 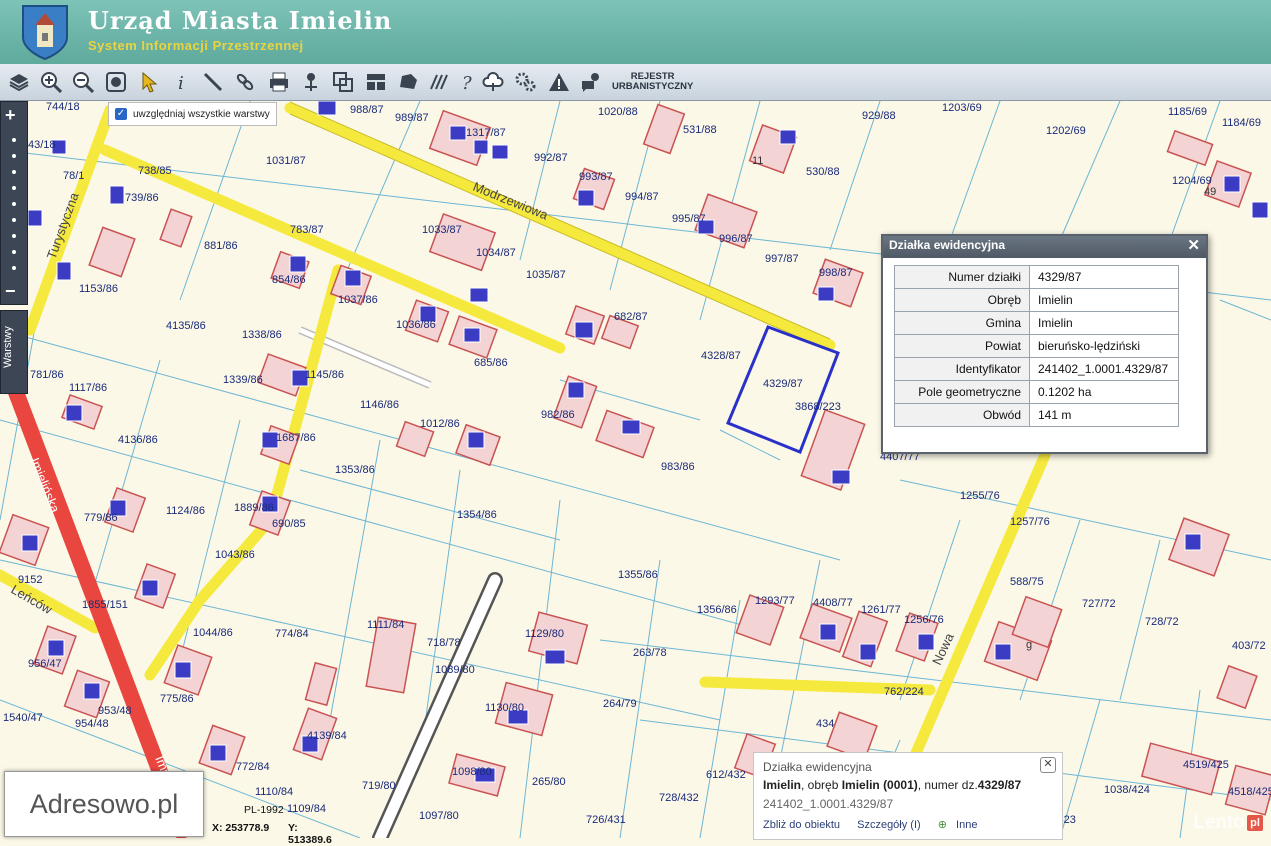 I want to click on info-icon: i, so click(x=181, y=82).